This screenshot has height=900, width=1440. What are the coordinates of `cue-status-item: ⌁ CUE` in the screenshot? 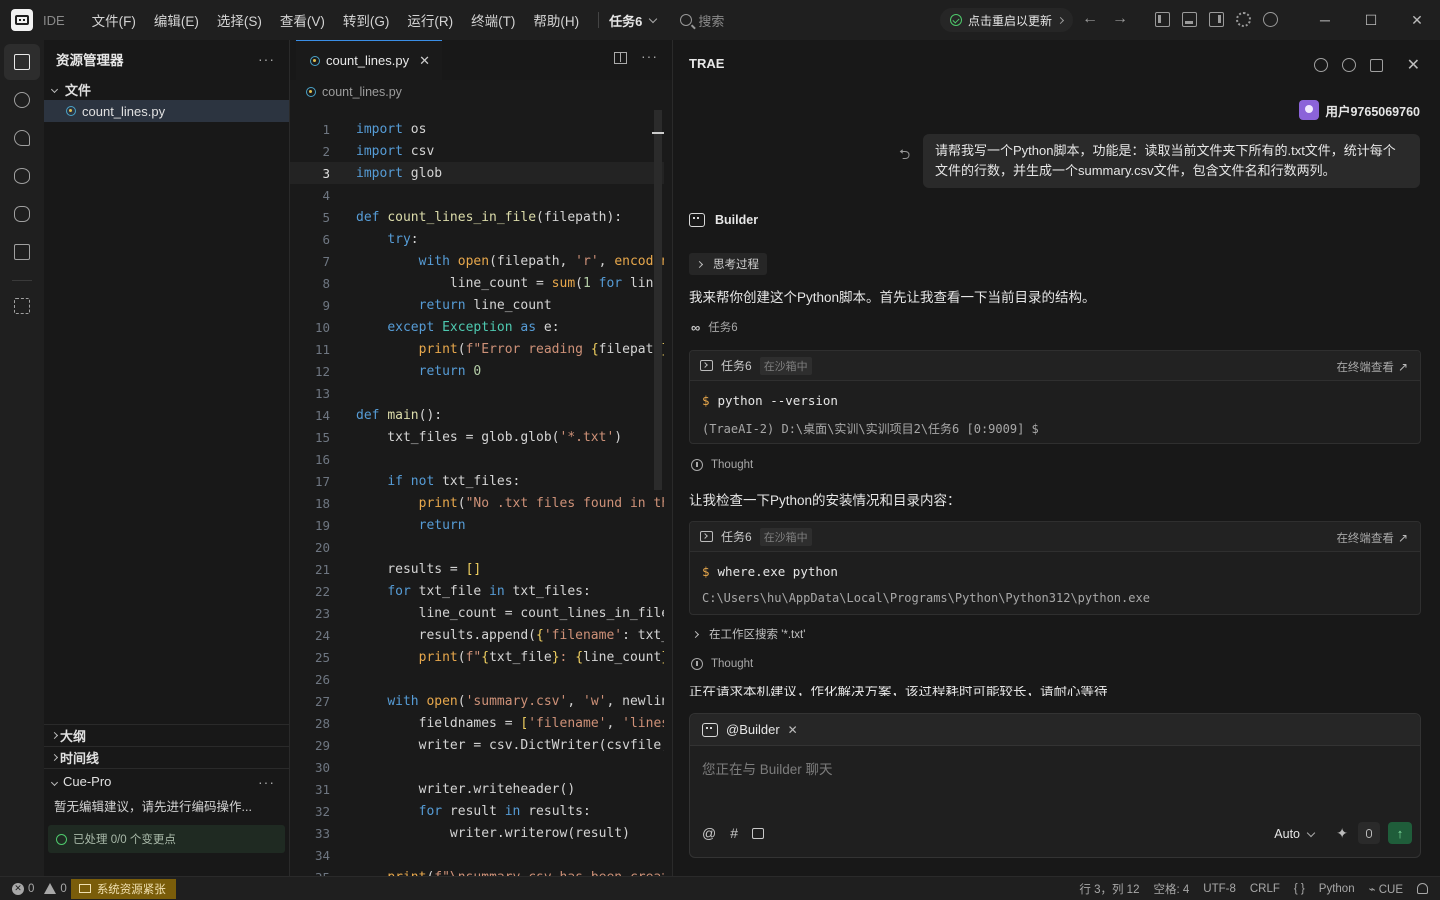 It's located at (1386, 889).